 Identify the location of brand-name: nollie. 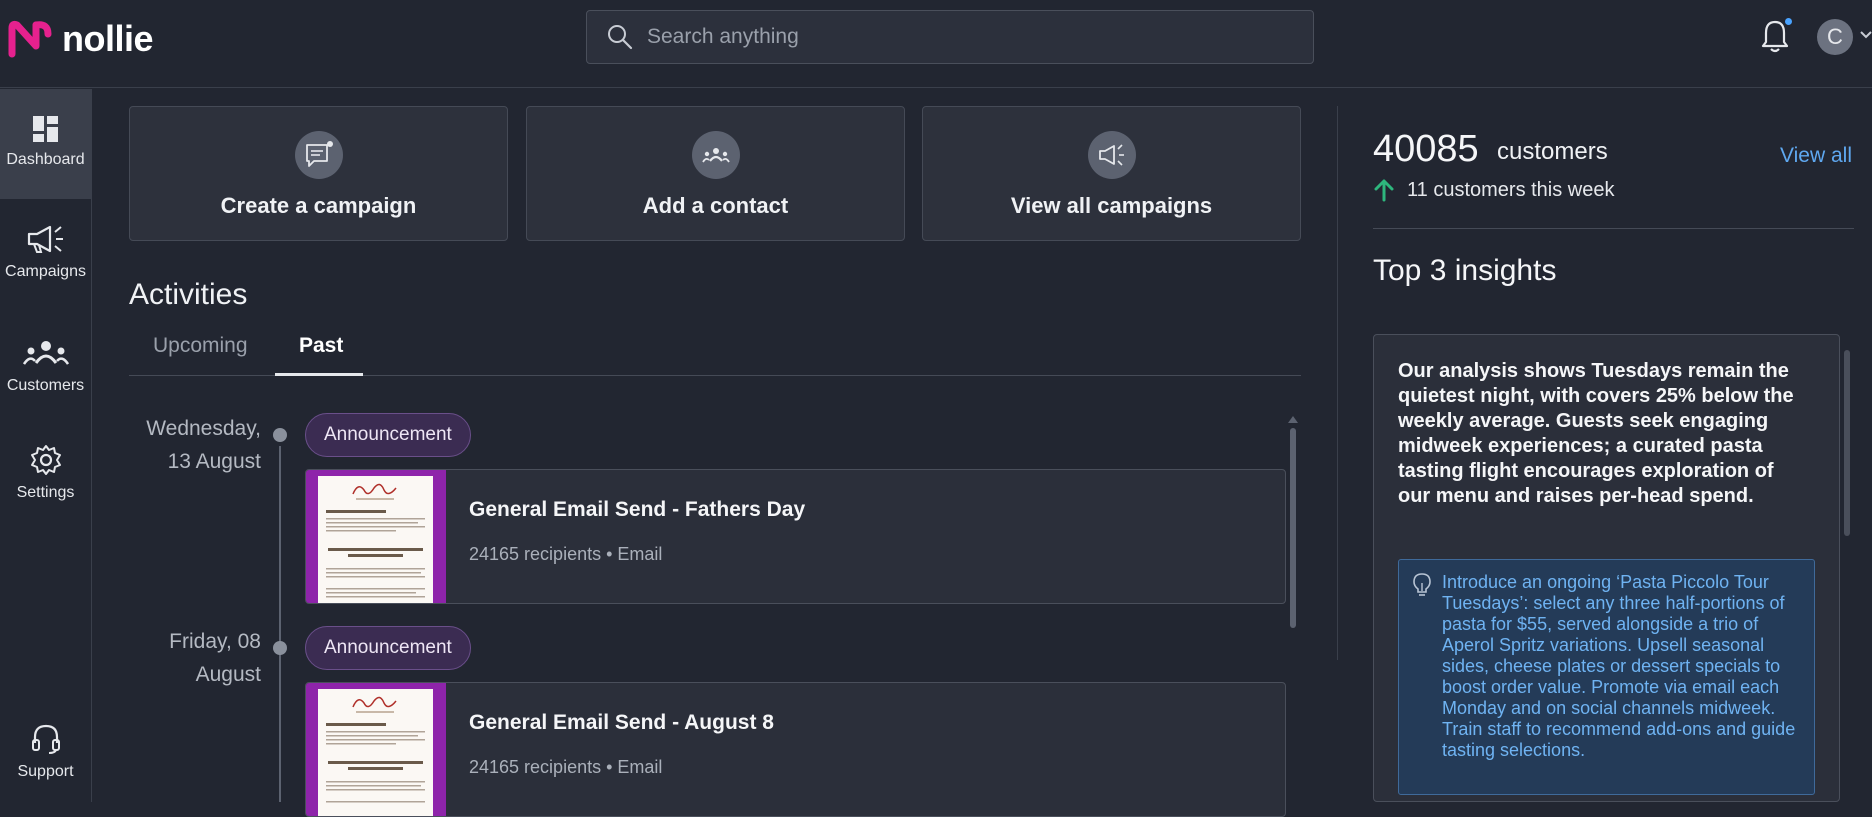
(108, 38).